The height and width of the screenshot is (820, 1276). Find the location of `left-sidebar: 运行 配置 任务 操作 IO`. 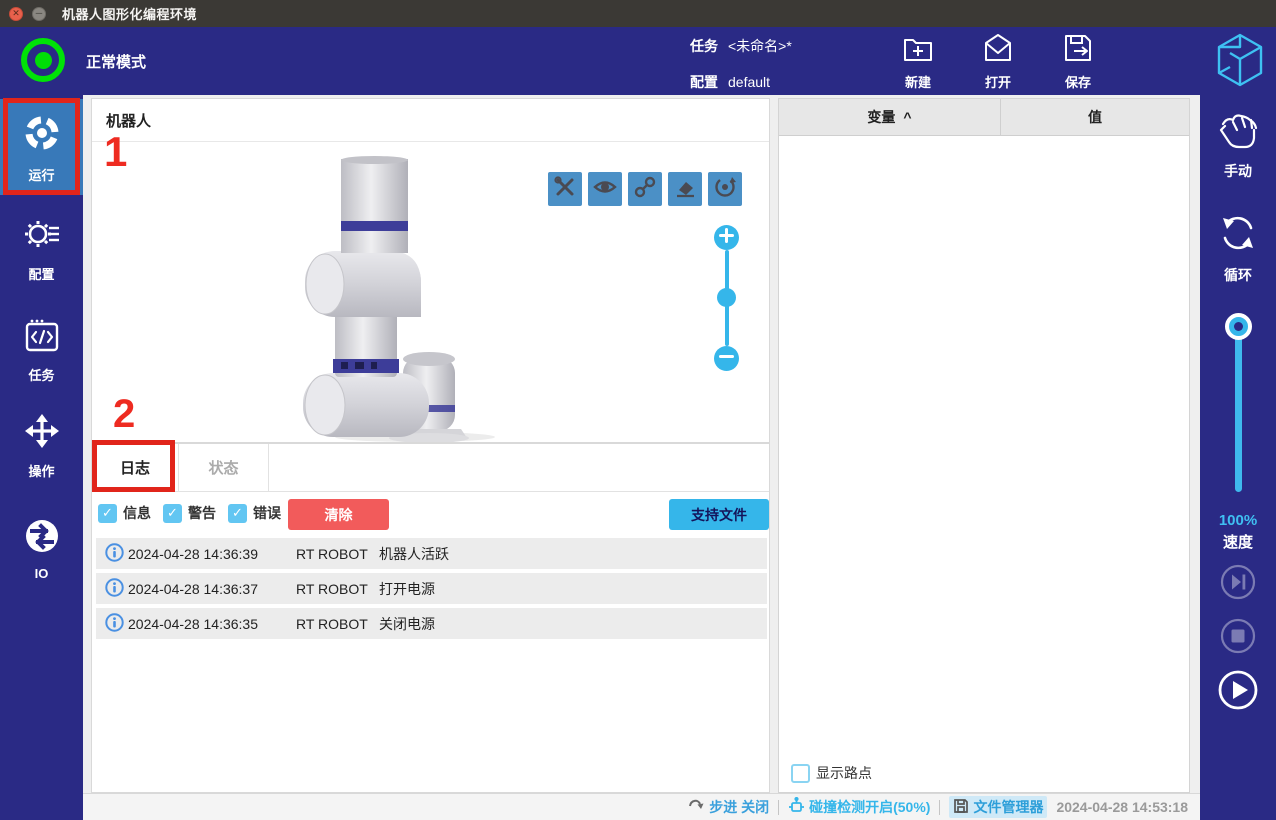

left-sidebar: 运行 配置 任务 操作 IO is located at coordinates (41, 457).